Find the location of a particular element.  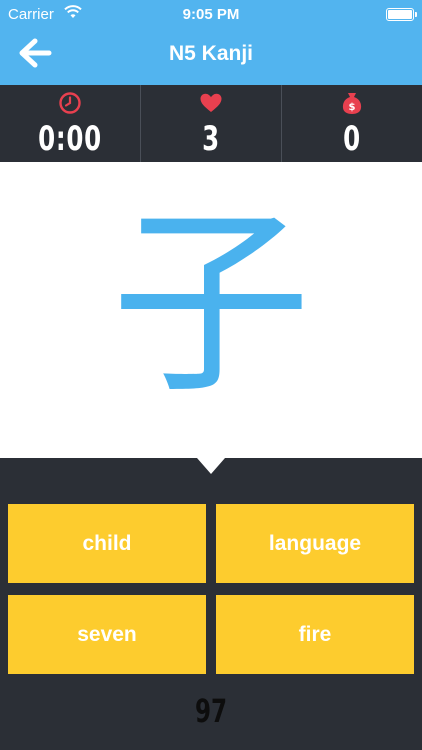

coins-value: 0 is located at coordinates (352, 139).